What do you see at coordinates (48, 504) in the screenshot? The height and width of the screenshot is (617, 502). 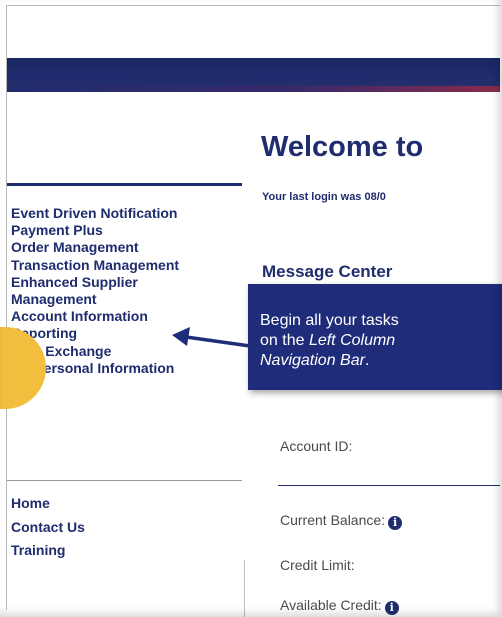 I see `nav-link-home: Home` at bounding box center [48, 504].